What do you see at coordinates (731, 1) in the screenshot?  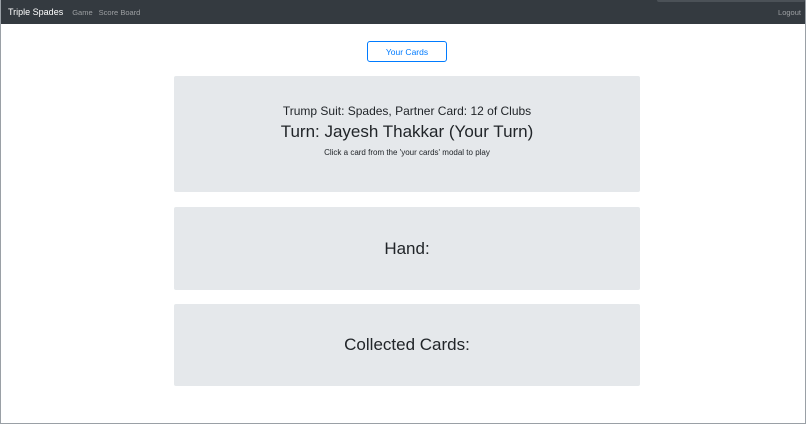 I see `dropdown-shadow` at bounding box center [731, 1].